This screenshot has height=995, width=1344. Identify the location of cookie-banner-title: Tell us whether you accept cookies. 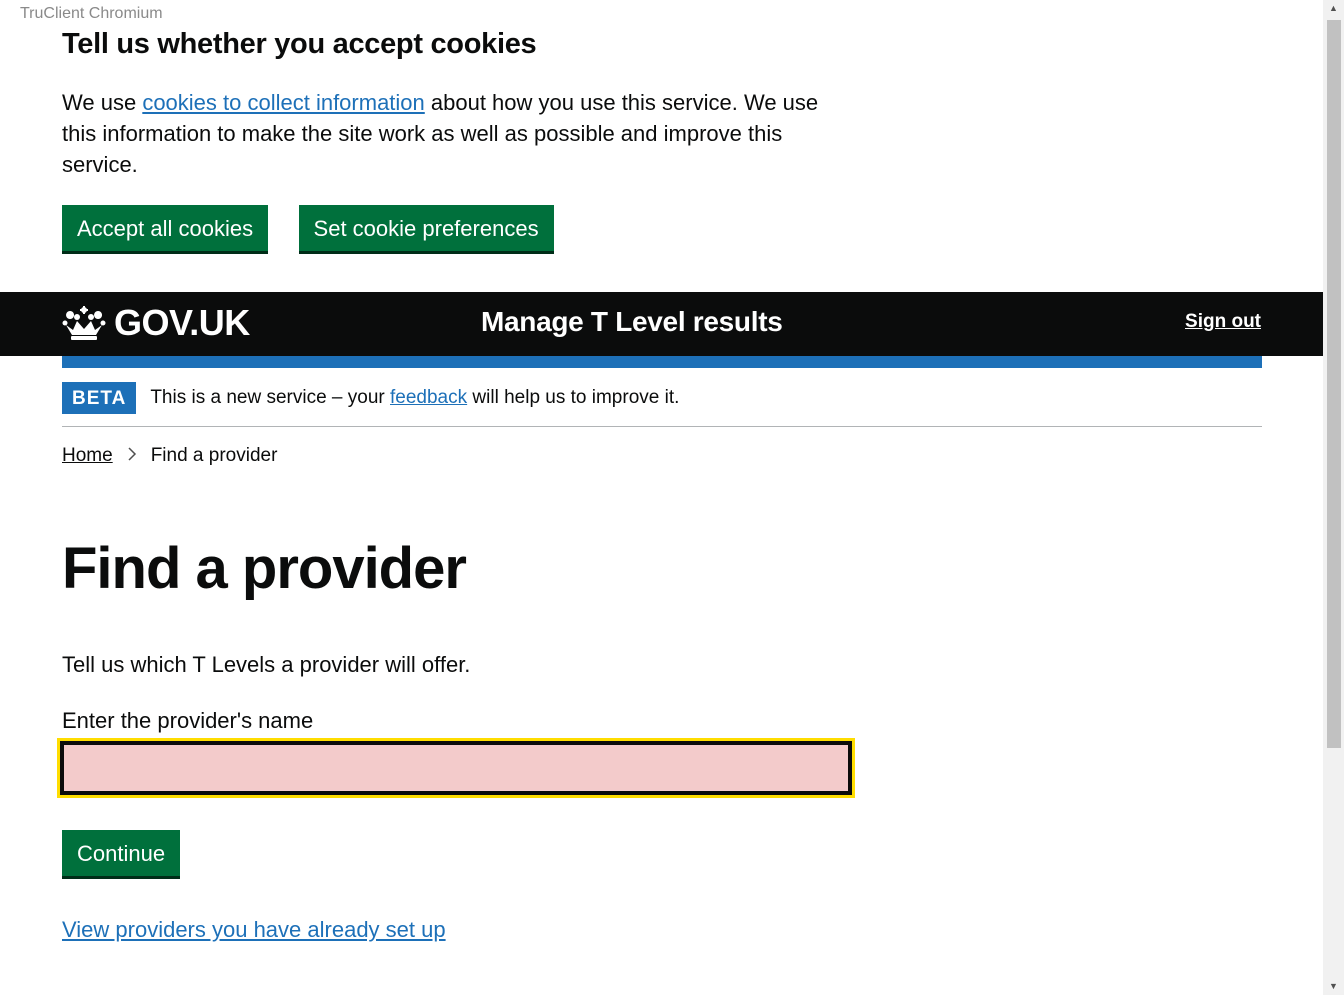
(299, 44).